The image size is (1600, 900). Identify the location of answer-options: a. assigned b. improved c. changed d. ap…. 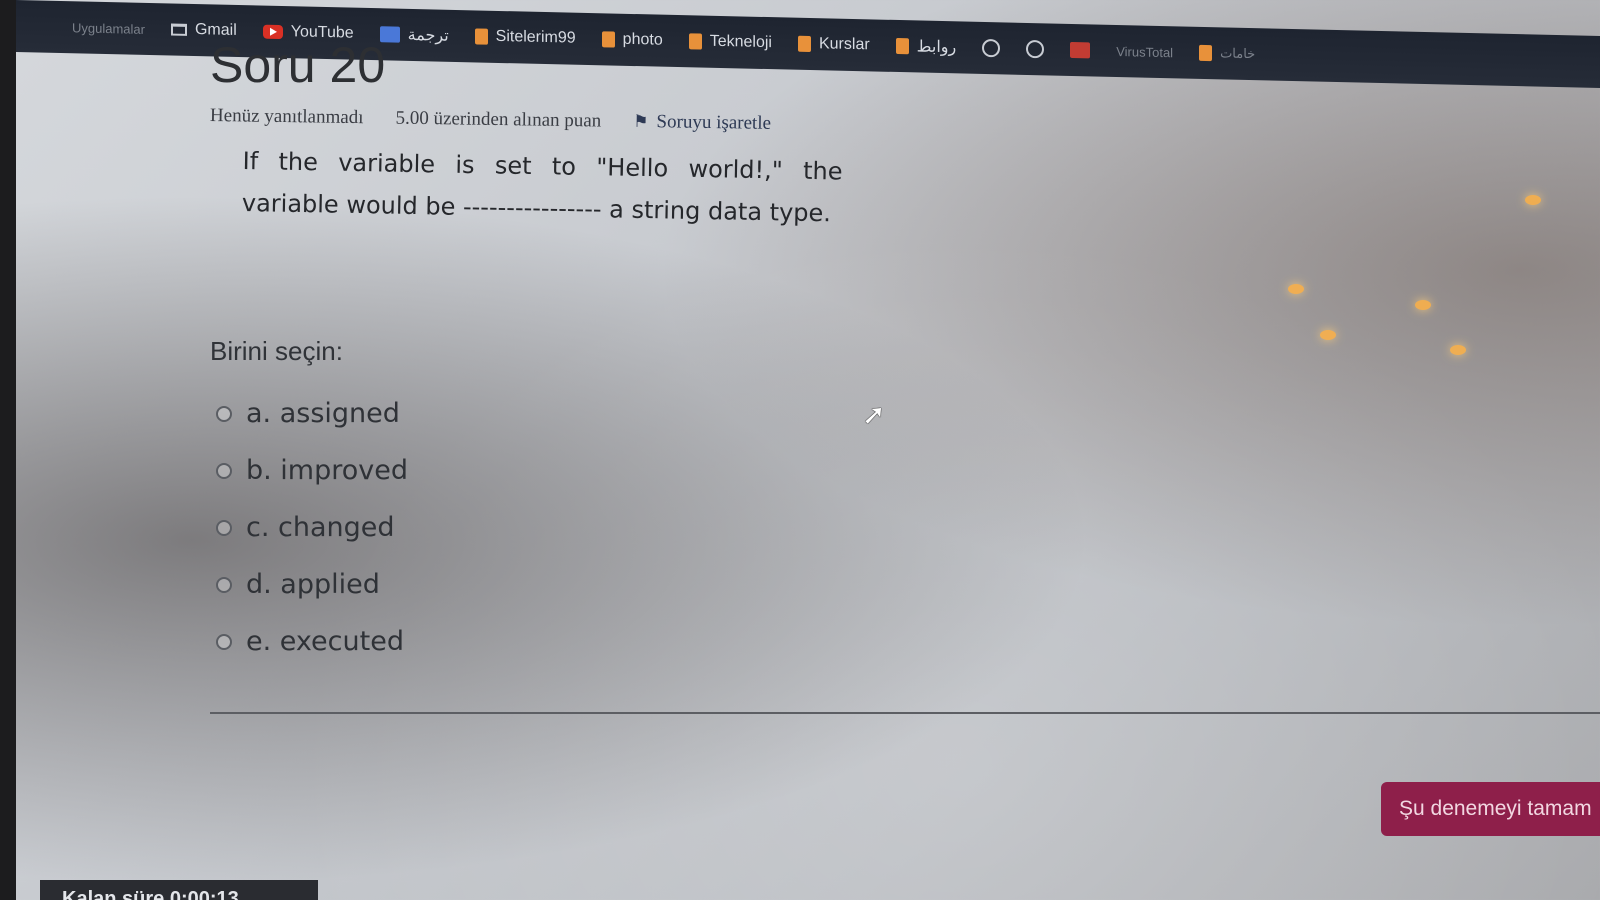
(312, 527).